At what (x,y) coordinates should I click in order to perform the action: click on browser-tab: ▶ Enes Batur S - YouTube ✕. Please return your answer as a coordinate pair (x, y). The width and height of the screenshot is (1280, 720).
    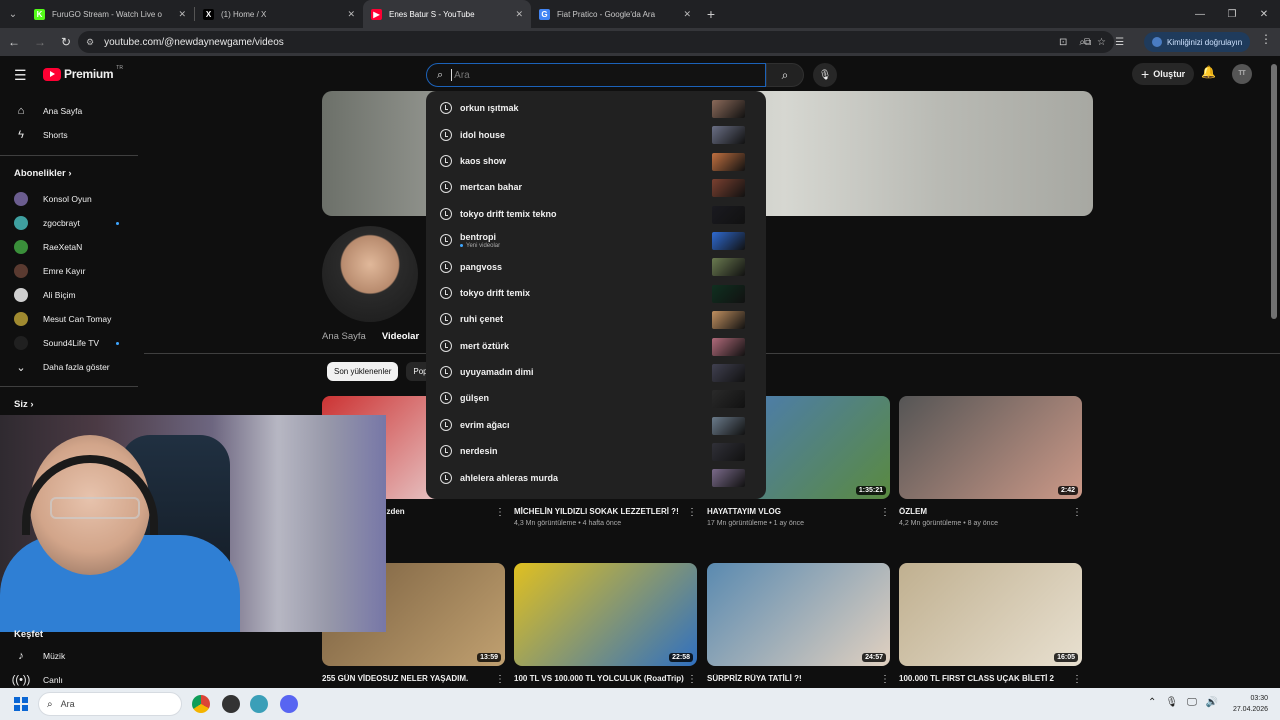
    Looking at the image, I should click on (447, 14).